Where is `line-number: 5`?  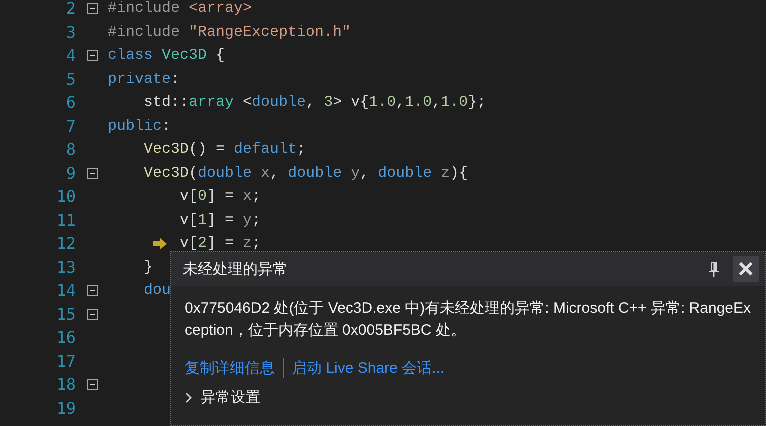
line-number: 5 is located at coordinates (70, 79).